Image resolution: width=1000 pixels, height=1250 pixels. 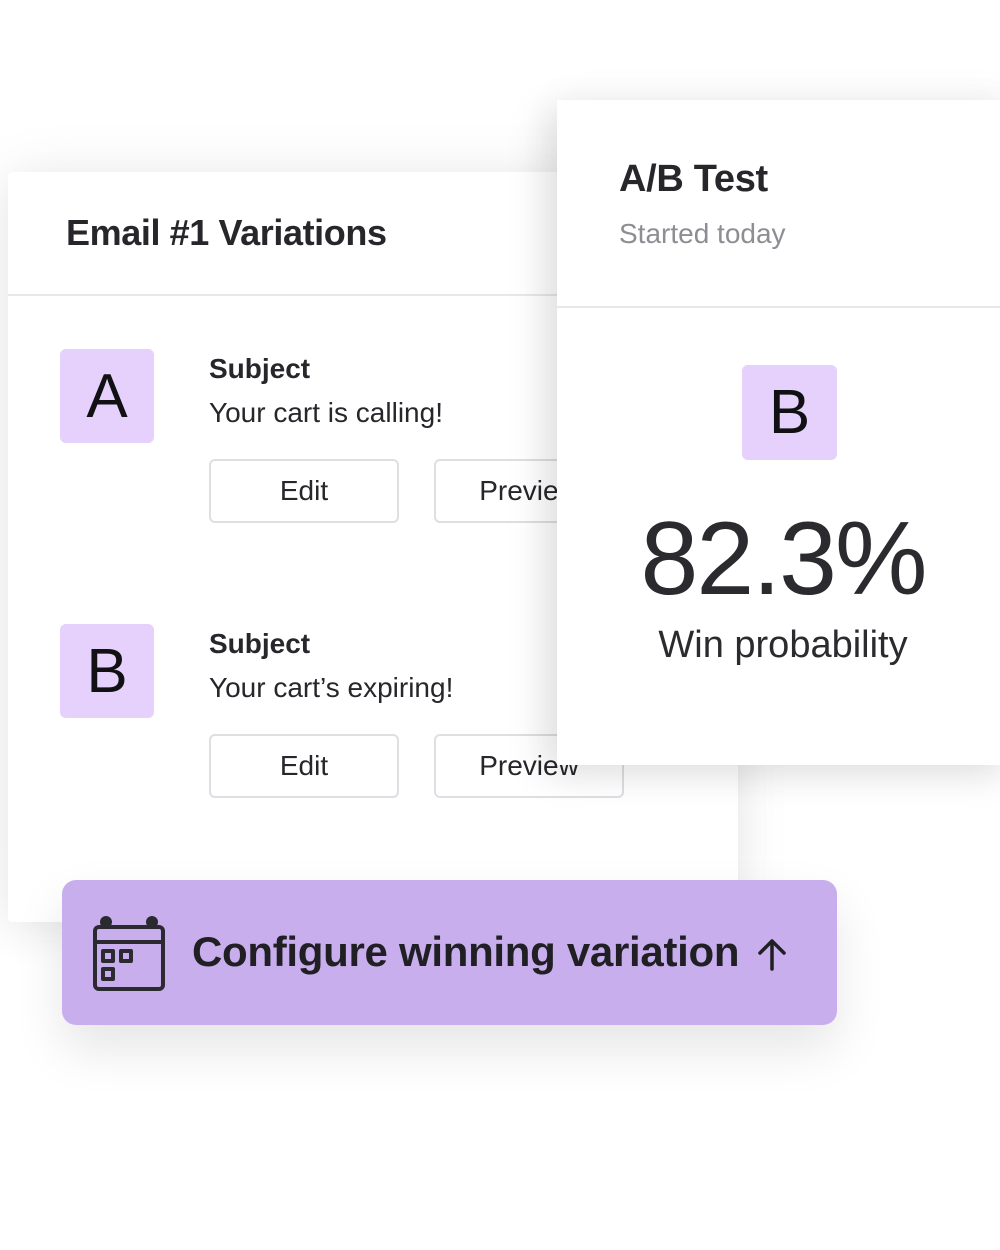 What do you see at coordinates (693, 179) in the screenshot?
I see `ab-test-title: A/B Test` at bounding box center [693, 179].